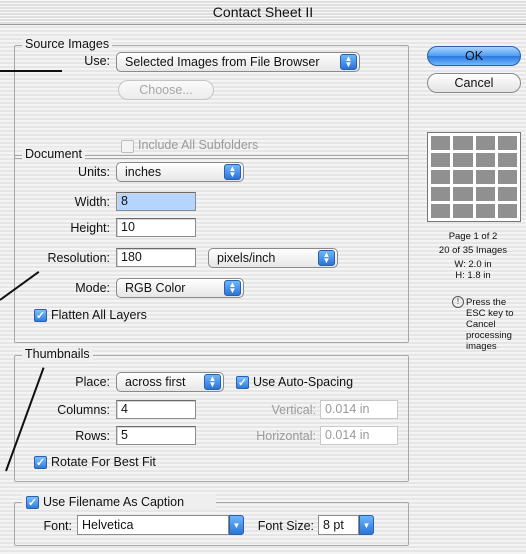  Describe the element at coordinates (473, 275) in the screenshot. I see `height-info: H: 1.8 in` at that location.